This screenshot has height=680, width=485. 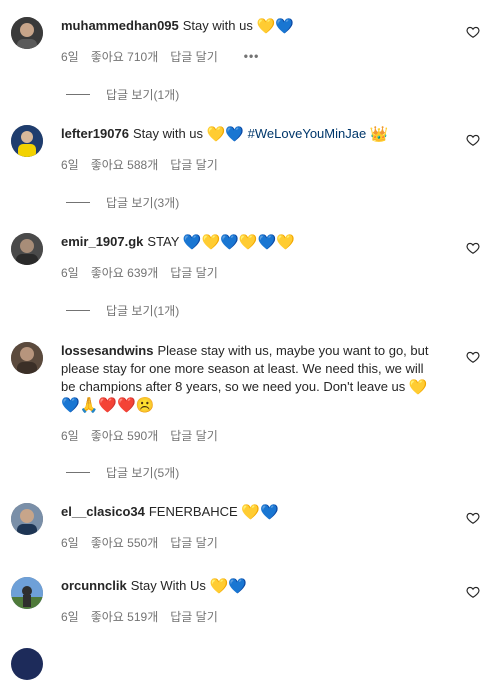 I want to click on username: lossesandwins, so click(x=107, y=350).